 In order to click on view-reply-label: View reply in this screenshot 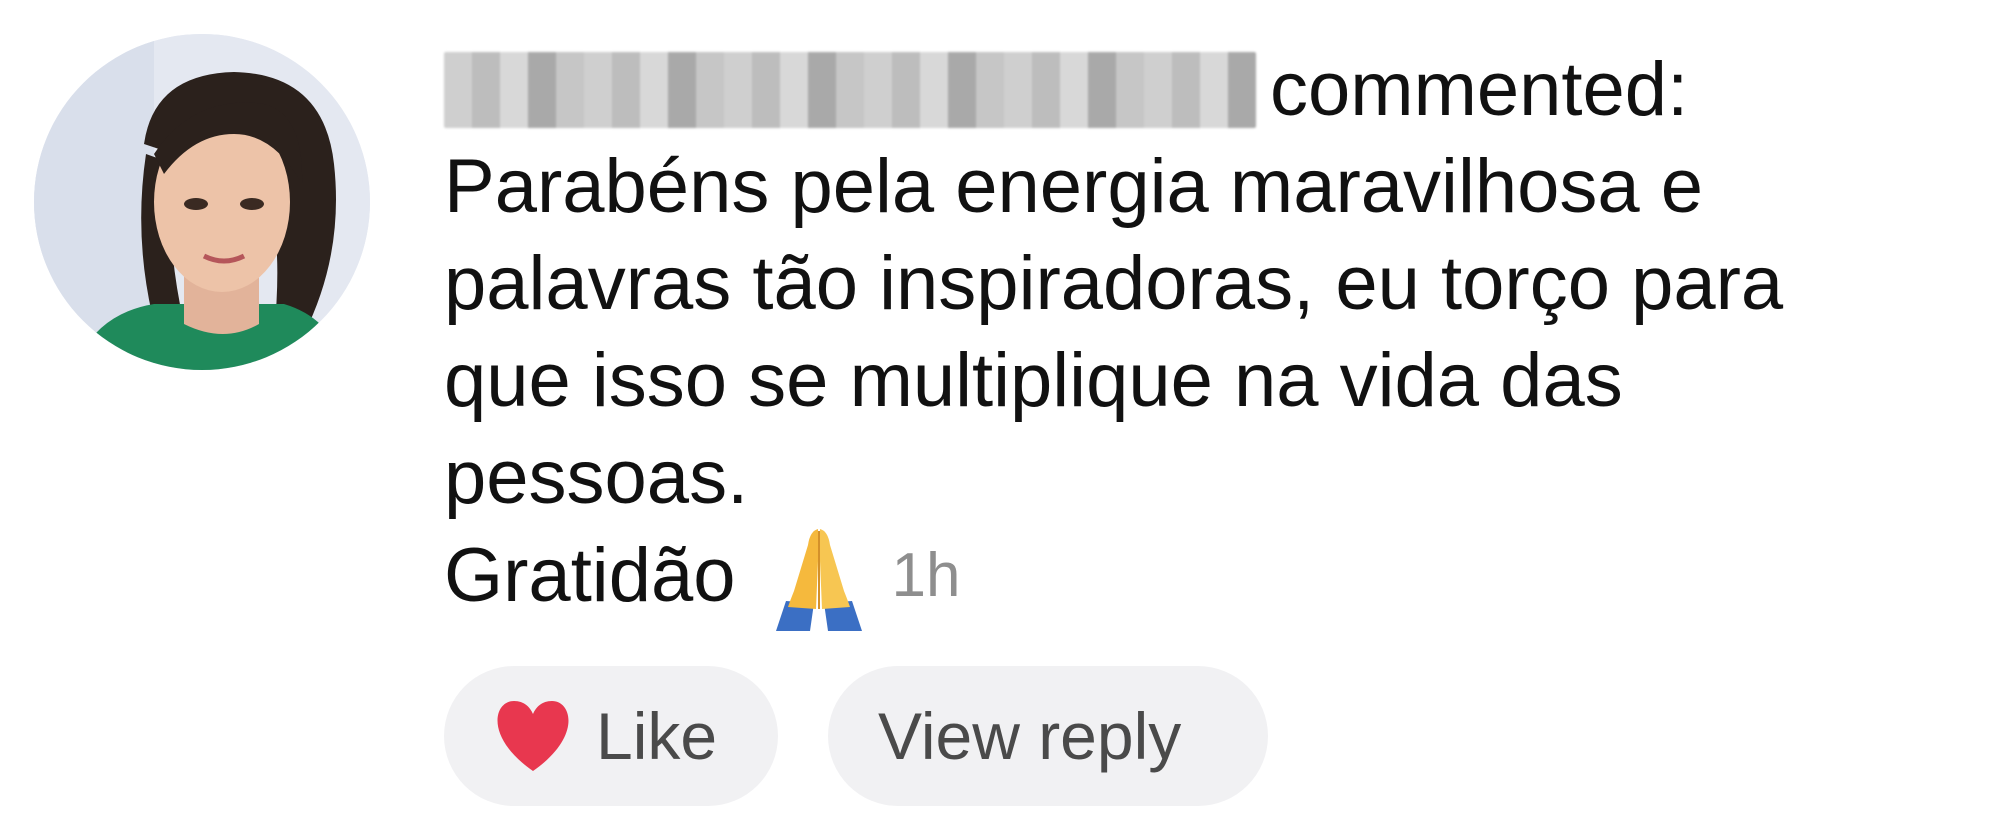, I will do `click(1030, 736)`.